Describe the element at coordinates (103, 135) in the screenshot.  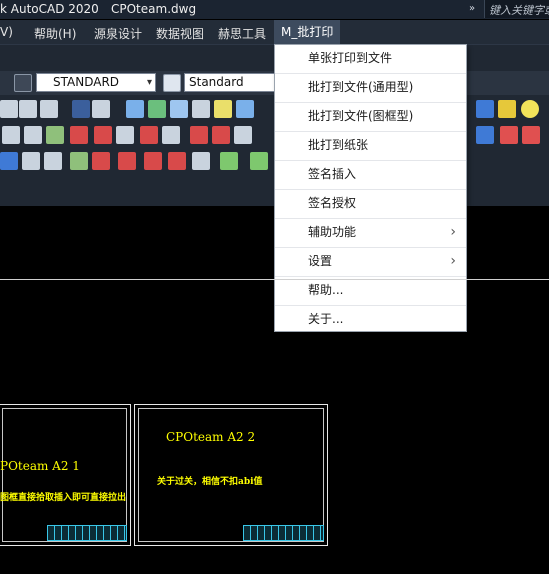
I see `stretch-icon` at that location.